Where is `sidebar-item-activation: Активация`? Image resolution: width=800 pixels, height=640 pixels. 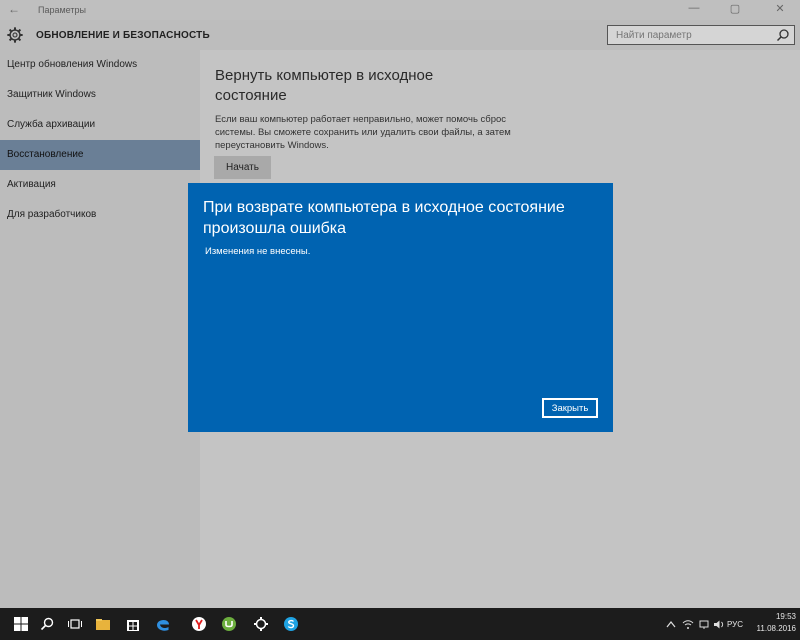
sidebar-item-activation: Активация is located at coordinates (100, 185).